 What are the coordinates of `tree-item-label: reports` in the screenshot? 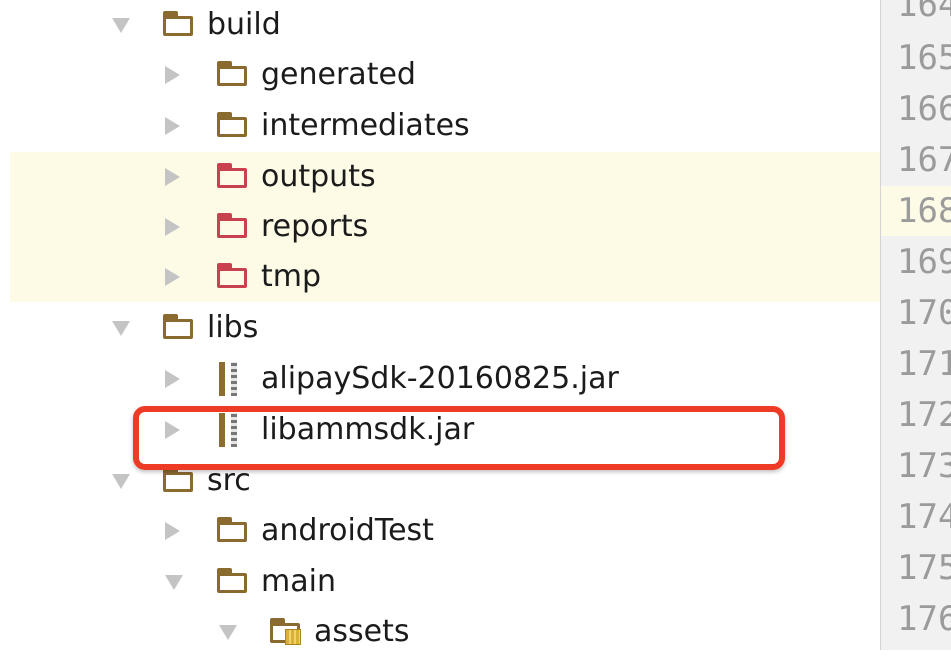 It's located at (315, 226).